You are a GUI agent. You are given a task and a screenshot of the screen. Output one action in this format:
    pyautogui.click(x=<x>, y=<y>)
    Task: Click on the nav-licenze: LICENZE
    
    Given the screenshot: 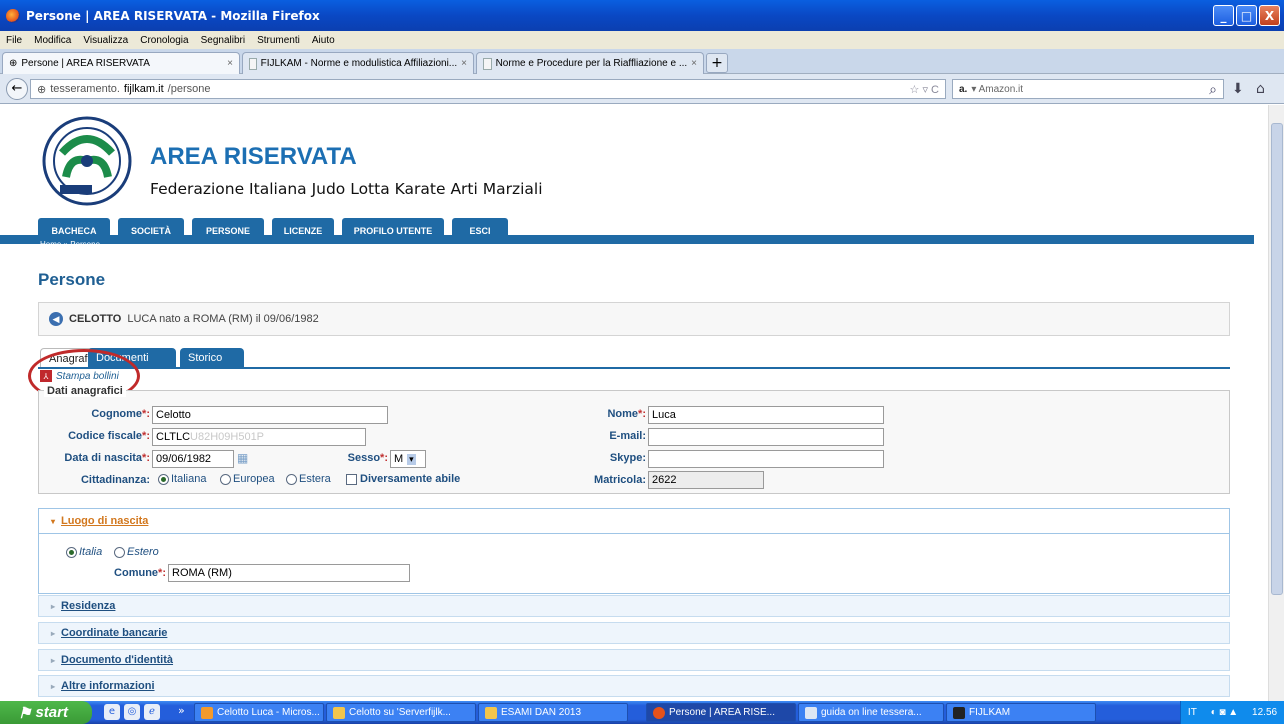 What is the action you would take?
    pyautogui.click(x=303, y=231)
    